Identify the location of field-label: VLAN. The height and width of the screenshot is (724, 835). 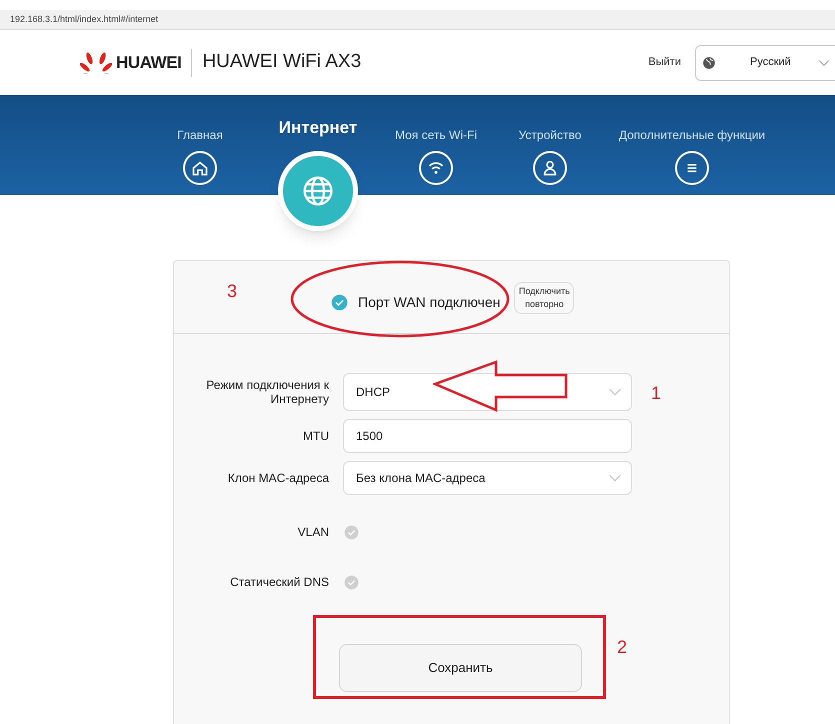
(312, 532).